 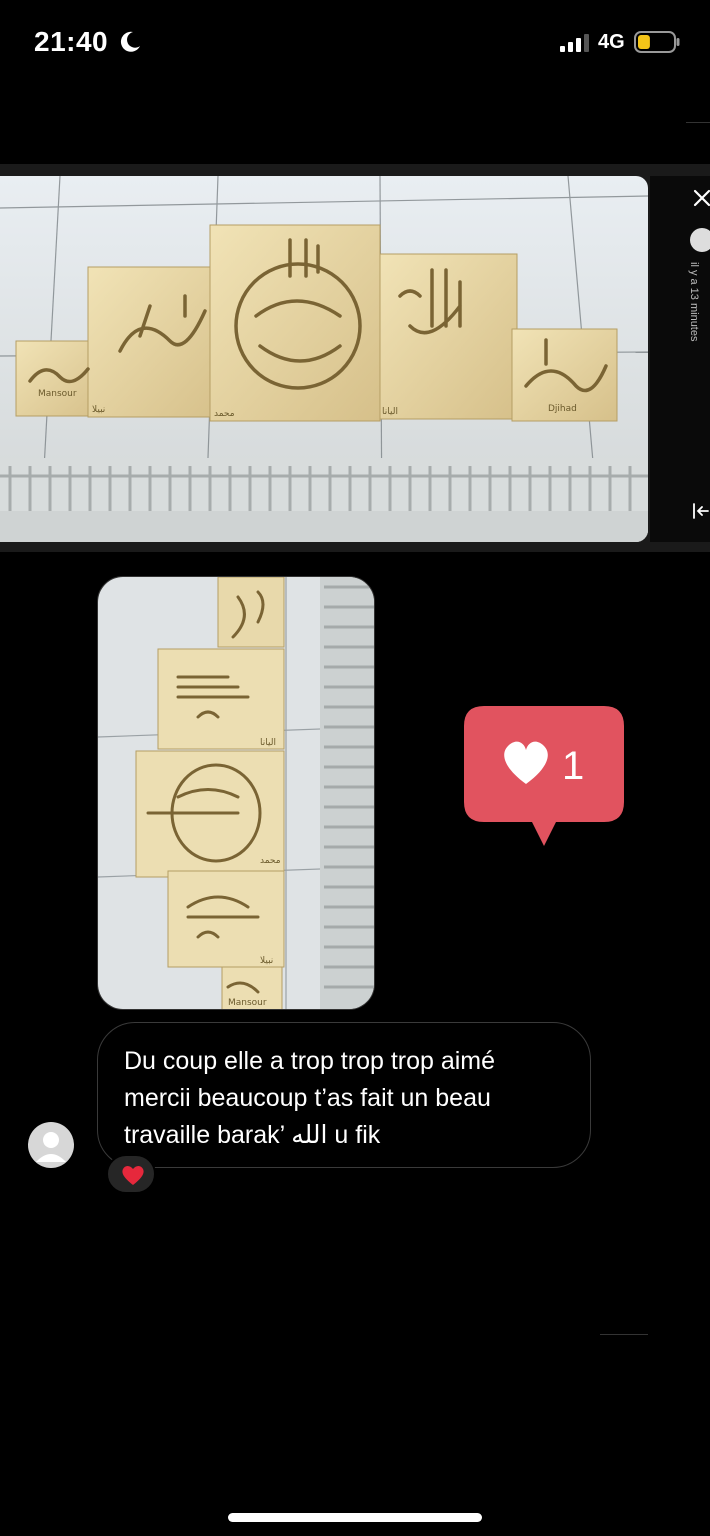 I want to click on like-notification, so click(x=544, y=776).